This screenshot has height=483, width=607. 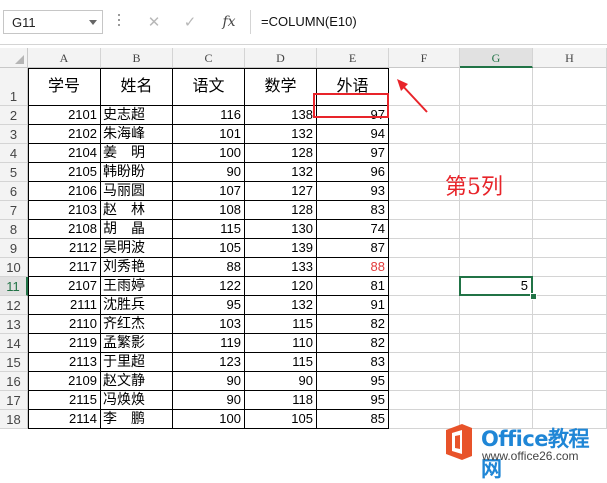 I want to click on row-header-18: 18, so click(x=14, y=419).